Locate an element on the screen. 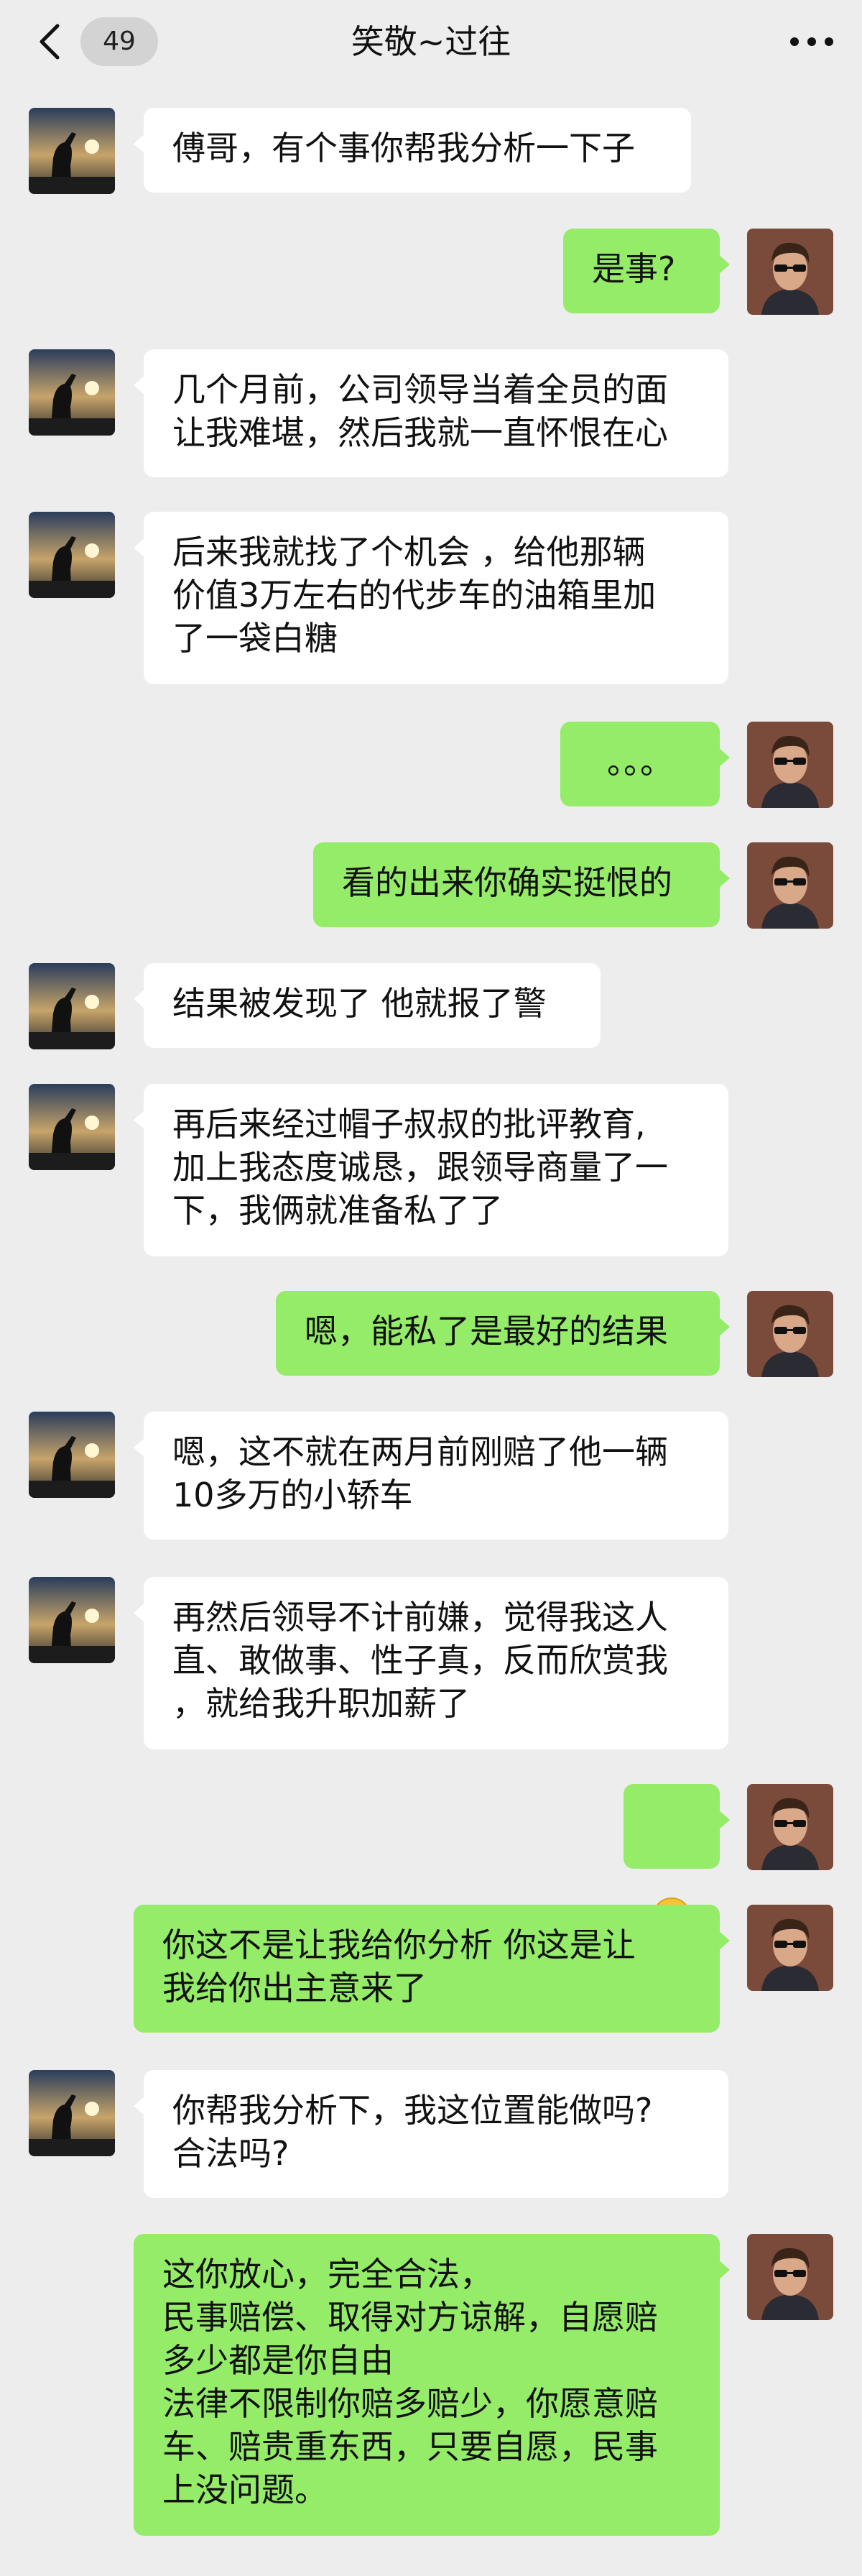 The image size is (862, 2576). message-bubble-incoming: 你帮我分析下，我这位置能做吗? 合法吗? is located at coordinates (431, 2134).